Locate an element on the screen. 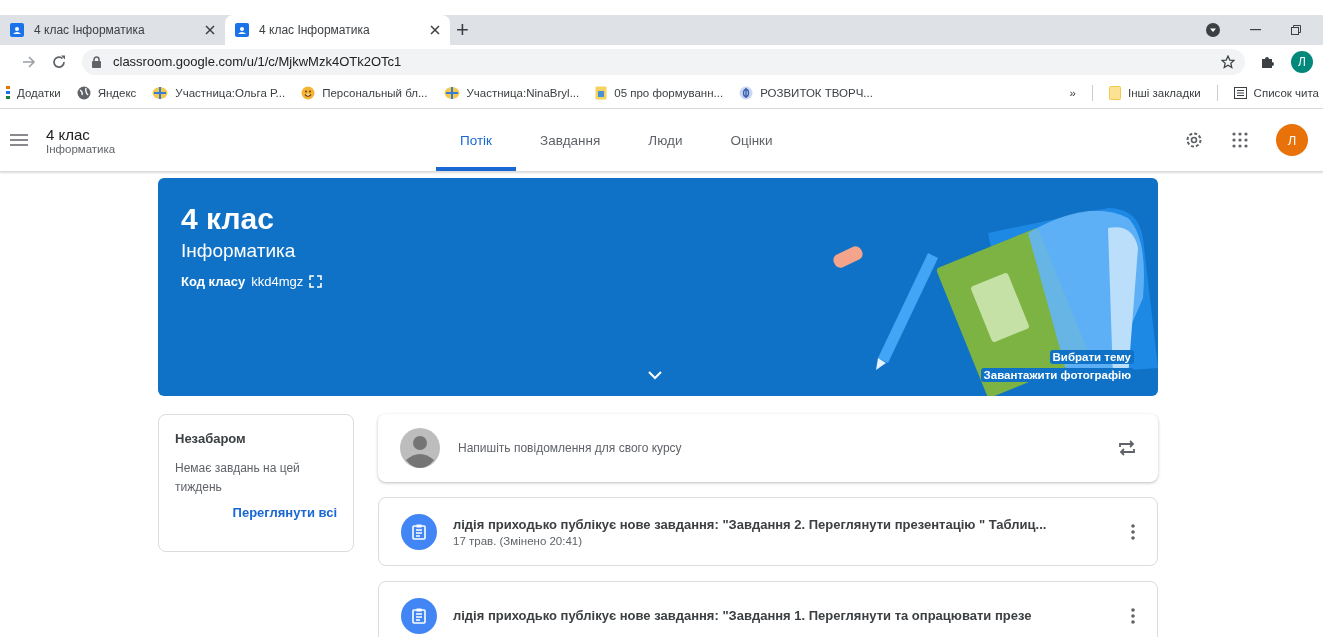 The height and width of the screenshot is (637, 1323). banner-subtitle: Інформатика is located at coordinates (239, 251).